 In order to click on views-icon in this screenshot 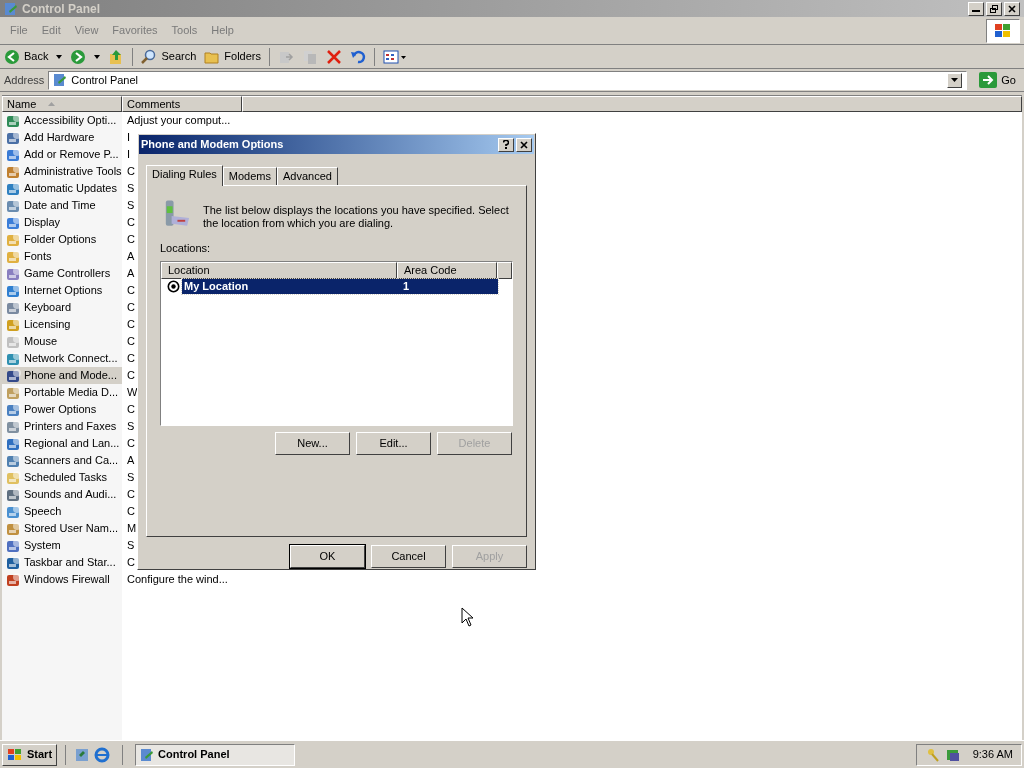, I will do `click(395, 56)`.